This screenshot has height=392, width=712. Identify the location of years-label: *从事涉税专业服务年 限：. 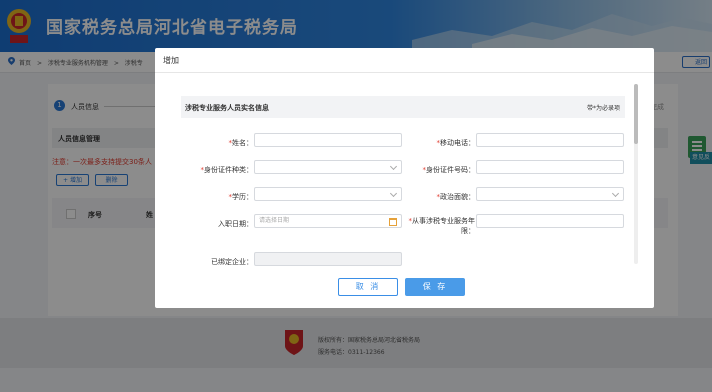
(428, 226).